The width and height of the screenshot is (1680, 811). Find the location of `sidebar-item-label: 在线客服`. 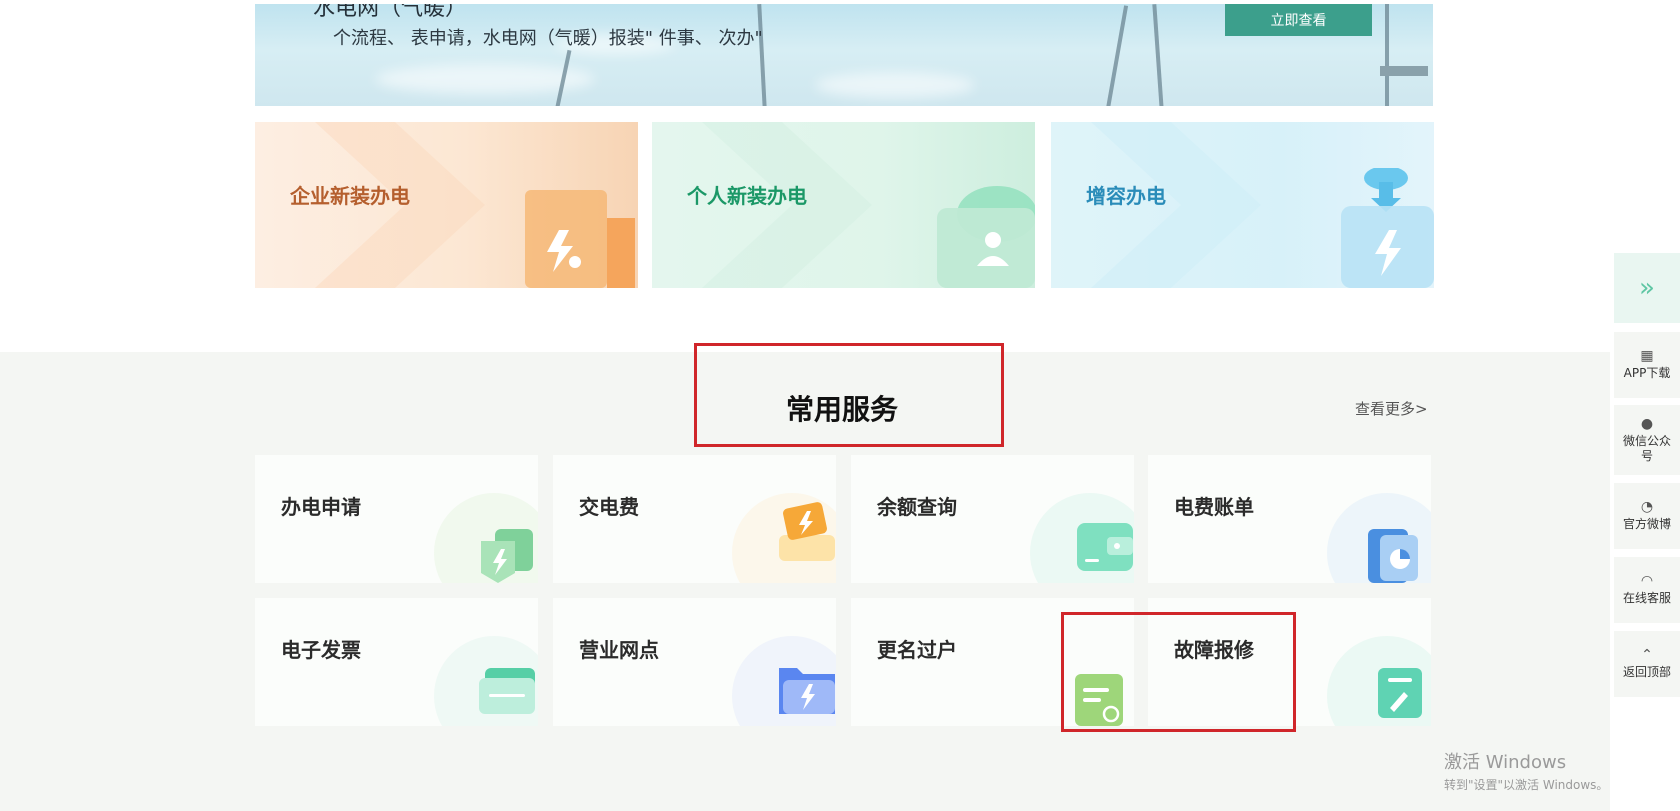

sidebar-item-label: 在线客服 is located at coordinates (1646, 598).